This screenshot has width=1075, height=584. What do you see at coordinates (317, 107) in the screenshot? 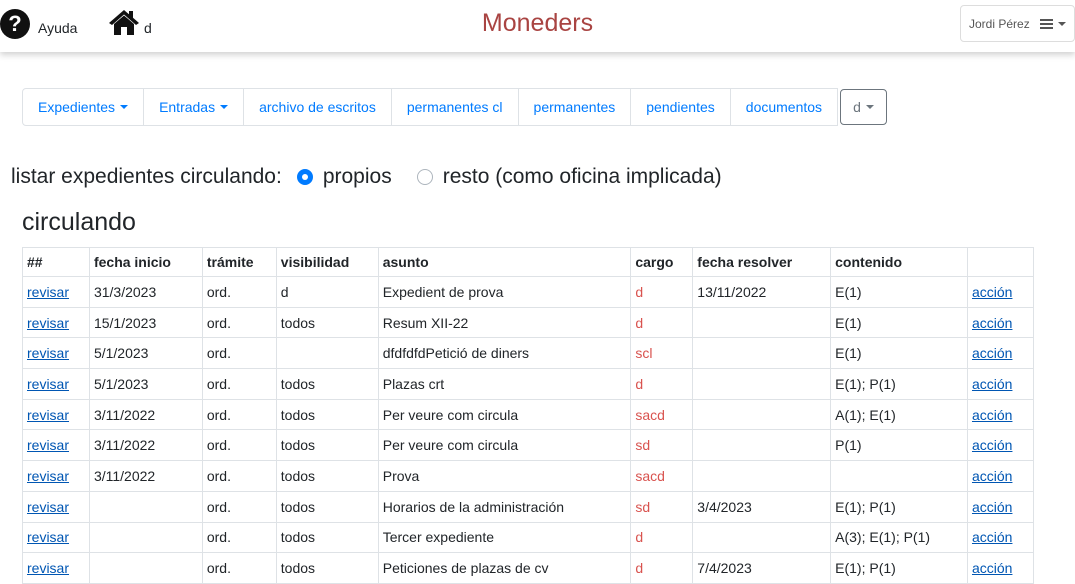
I see `nav-archivo-escritos: archivo de escritos` at bounding box center [317, 107].